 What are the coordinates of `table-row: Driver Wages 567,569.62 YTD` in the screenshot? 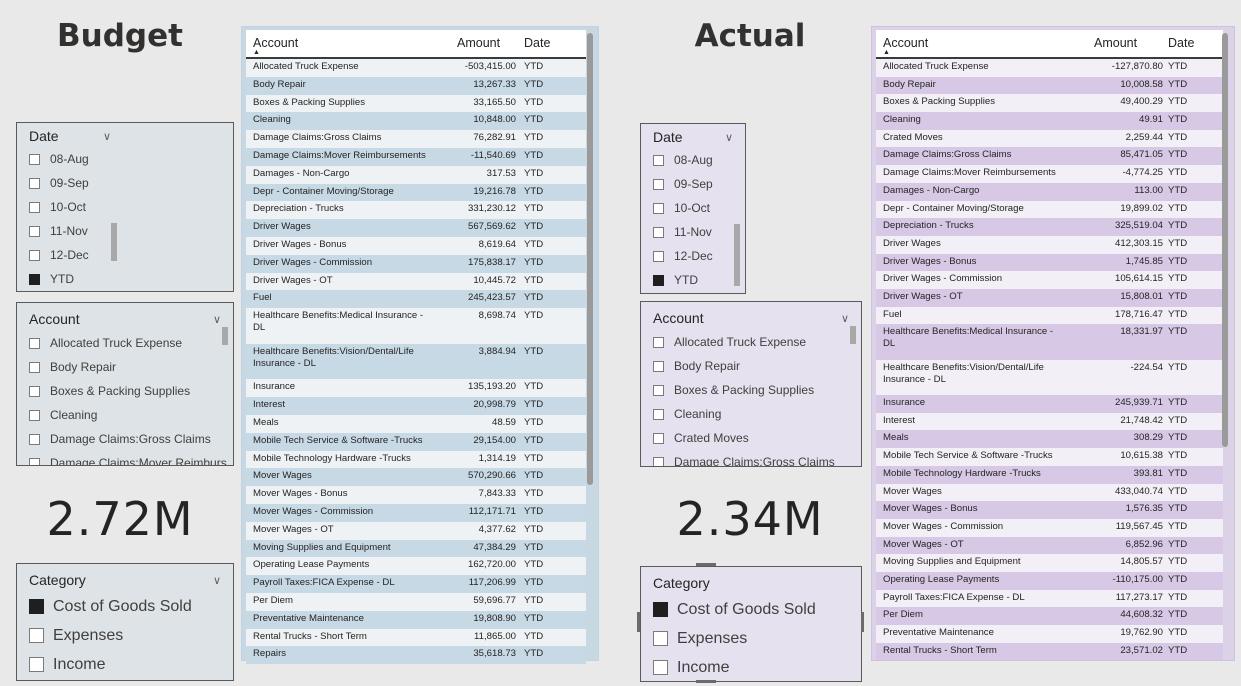 It's located at (416, 228).